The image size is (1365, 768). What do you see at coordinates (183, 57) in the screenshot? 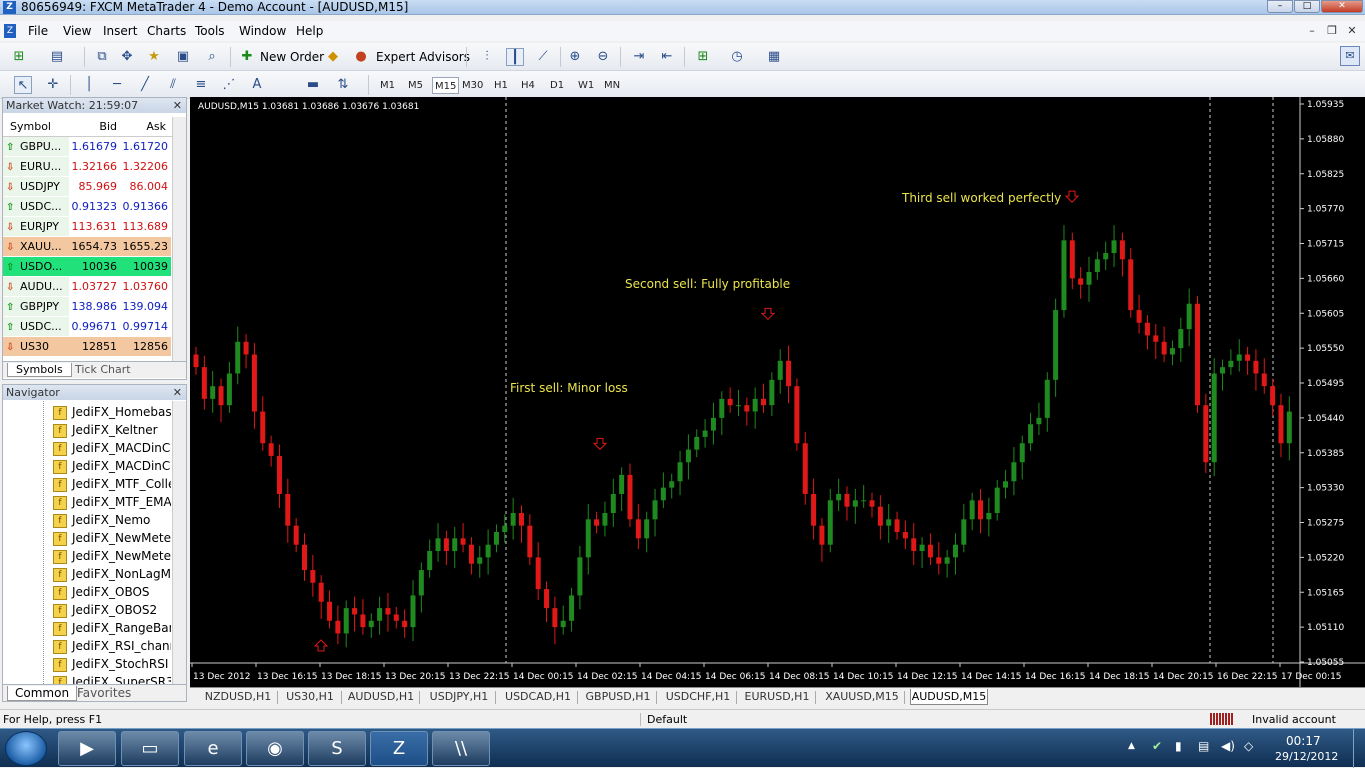
I see `terminal-icon: ▣` at bounding box center [183, 57].